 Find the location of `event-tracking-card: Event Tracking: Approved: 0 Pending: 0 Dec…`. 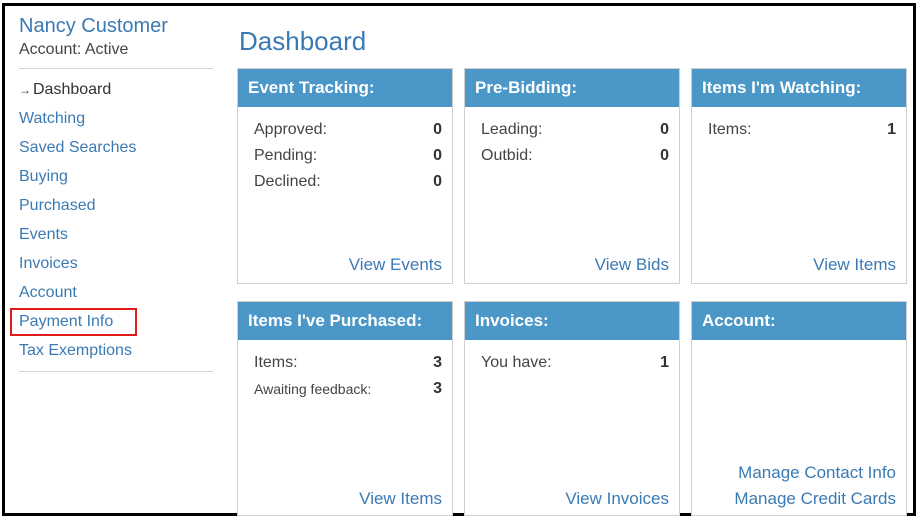

event-tracking-card: Event Tracking: Approved: 0 Pending: 0 Dec… is located at coordinates (345, 176).